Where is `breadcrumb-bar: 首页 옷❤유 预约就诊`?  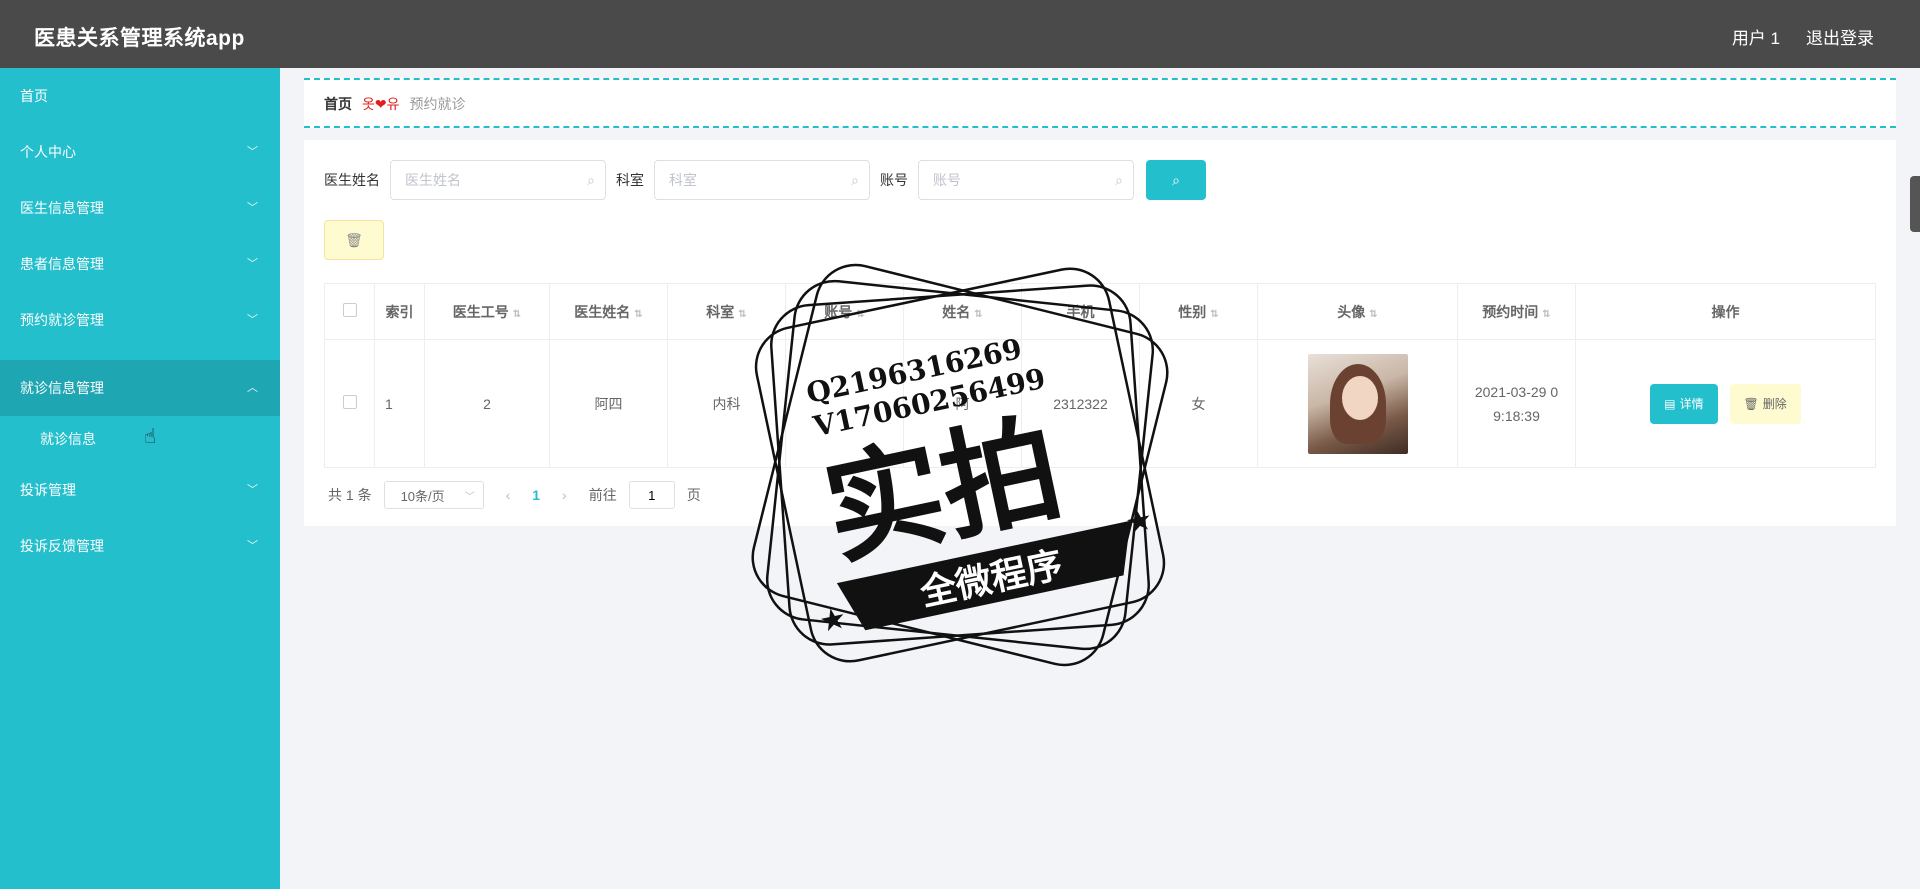 breadcrumb-bar: 首页 옷❤유 预约就诊 is located at coordinates (1100, 103).